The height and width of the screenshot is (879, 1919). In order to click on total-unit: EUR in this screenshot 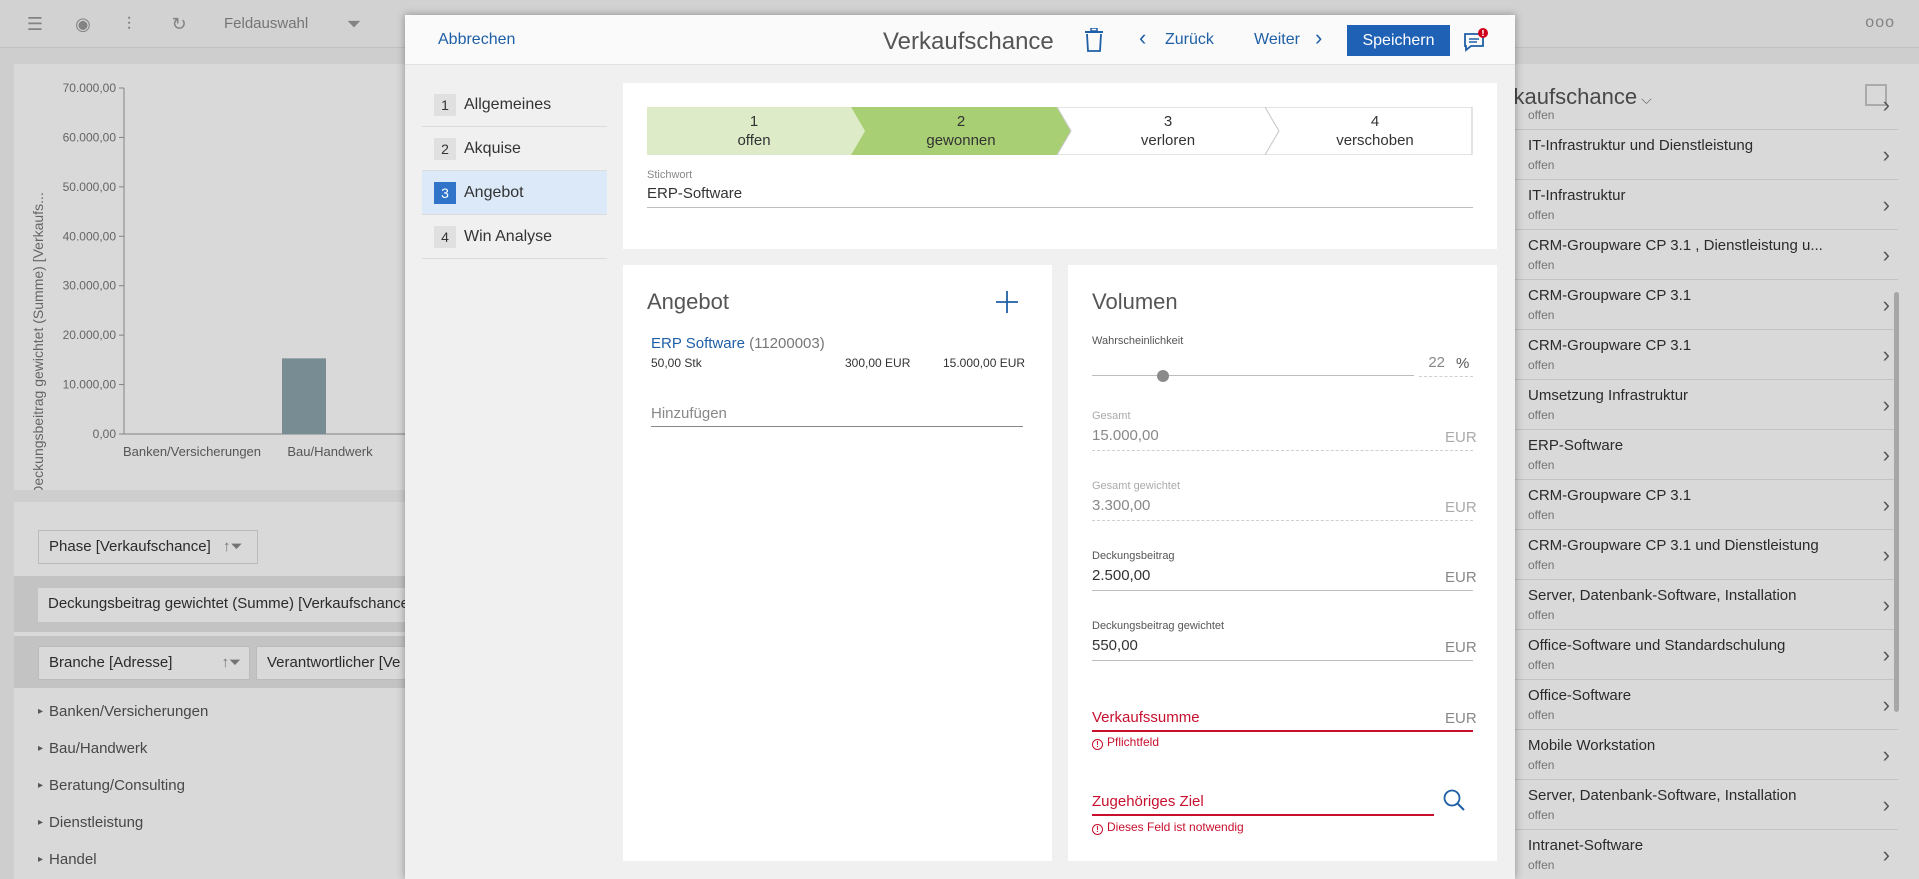, I will do `click(1461, 437)`.